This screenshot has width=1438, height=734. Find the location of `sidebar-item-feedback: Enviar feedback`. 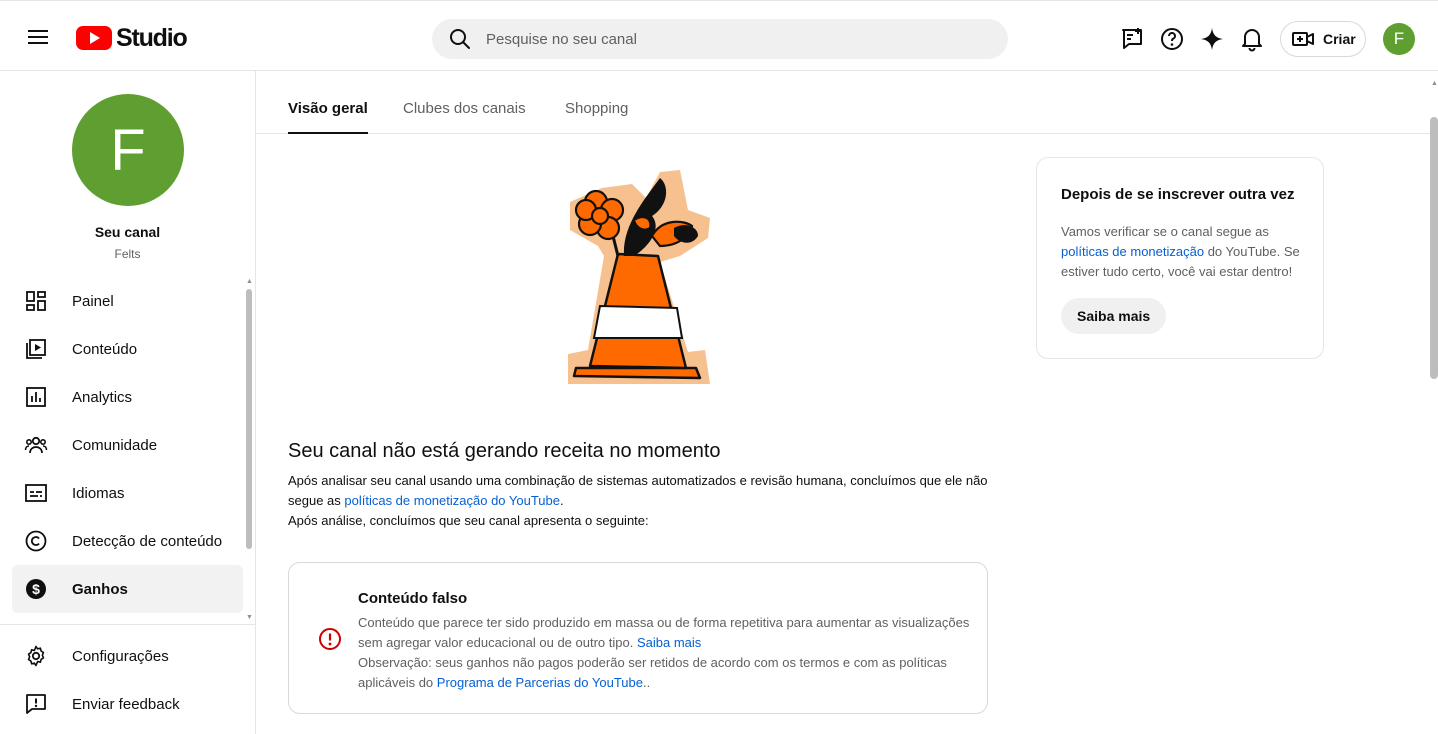

sidebar-item-feedback: Enviar feedback is located at coordinates (127, 704).